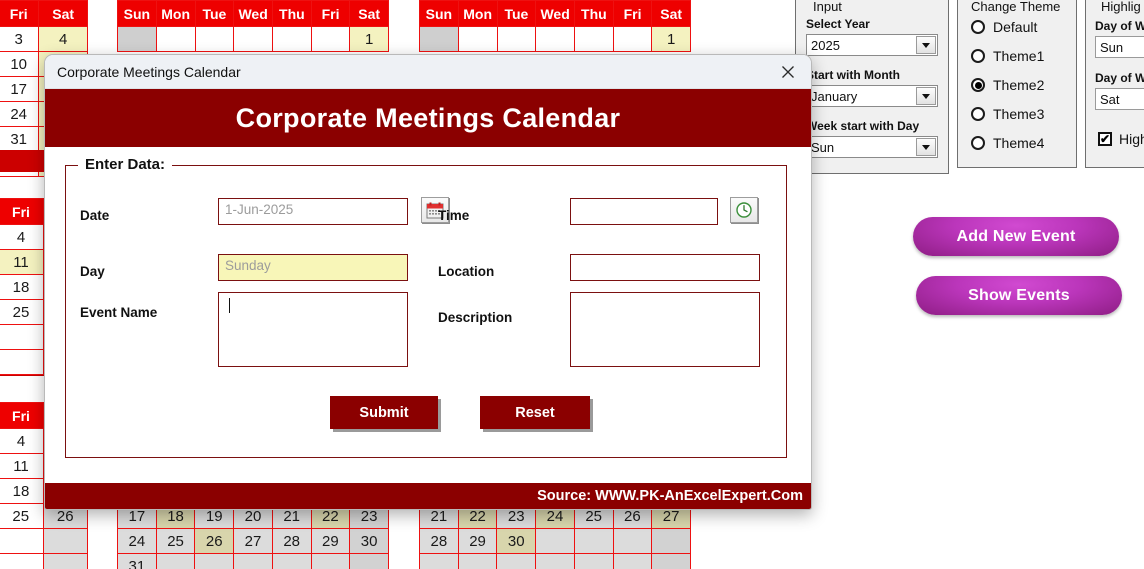 The height and width of the screenshot is (569, 1144). I want to click on calendar-day-cell: 10, so click(20, 64).